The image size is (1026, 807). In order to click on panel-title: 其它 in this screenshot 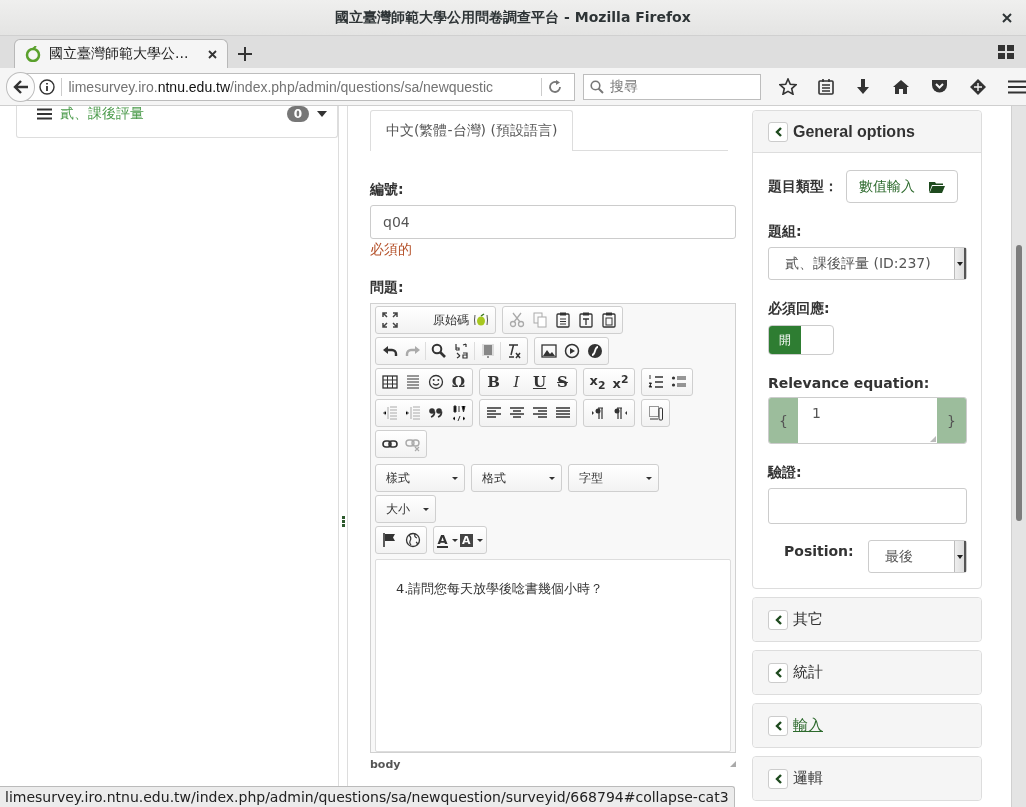, I will do `click(808, 619)`.